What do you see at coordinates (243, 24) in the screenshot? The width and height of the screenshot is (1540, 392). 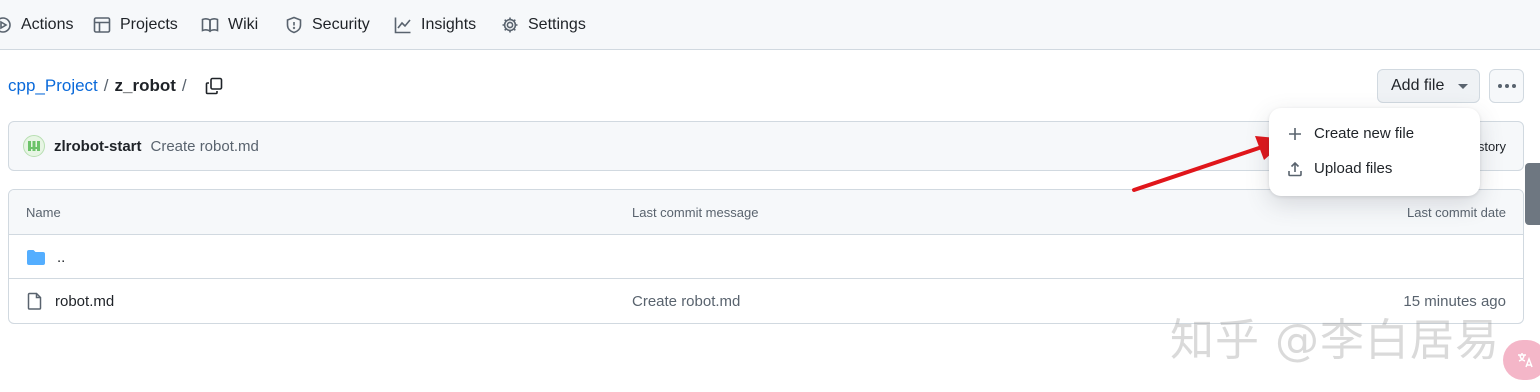 I see `nav-tab-label: Wiki` at bounding box center [243, 24].